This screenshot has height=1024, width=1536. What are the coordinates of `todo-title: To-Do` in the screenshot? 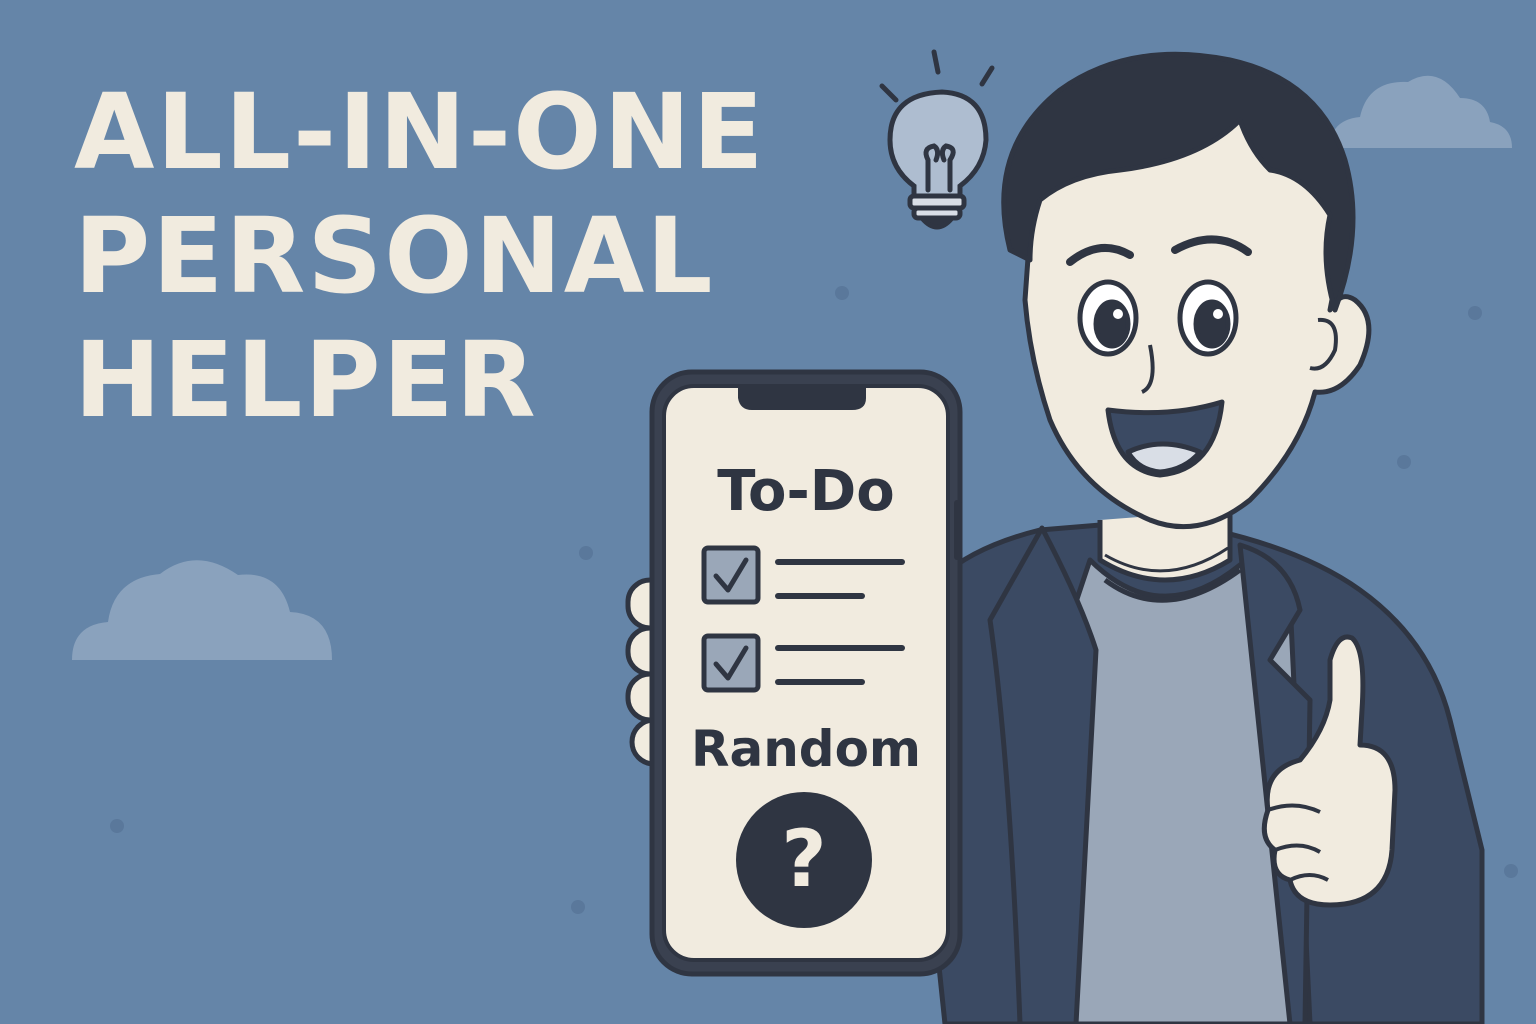 It's located at (805, 491).